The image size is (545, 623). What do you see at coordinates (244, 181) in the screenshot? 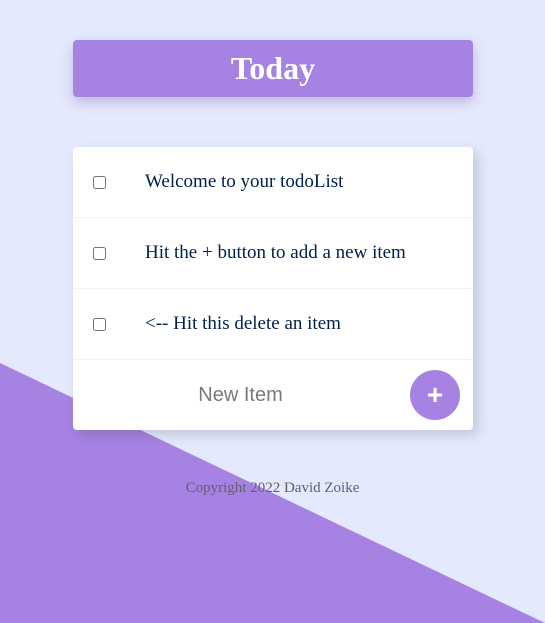
I see `todo-item-label: Welcome to your todoList` at bounding box center [244, 181].